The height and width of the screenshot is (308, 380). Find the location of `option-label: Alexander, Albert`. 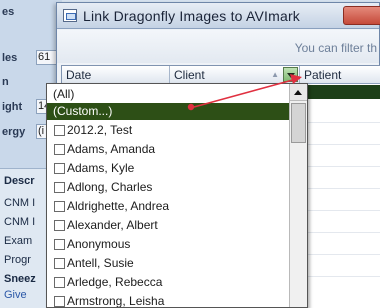

option-label: Alexander, Albert is located at coordinates (112, 225).